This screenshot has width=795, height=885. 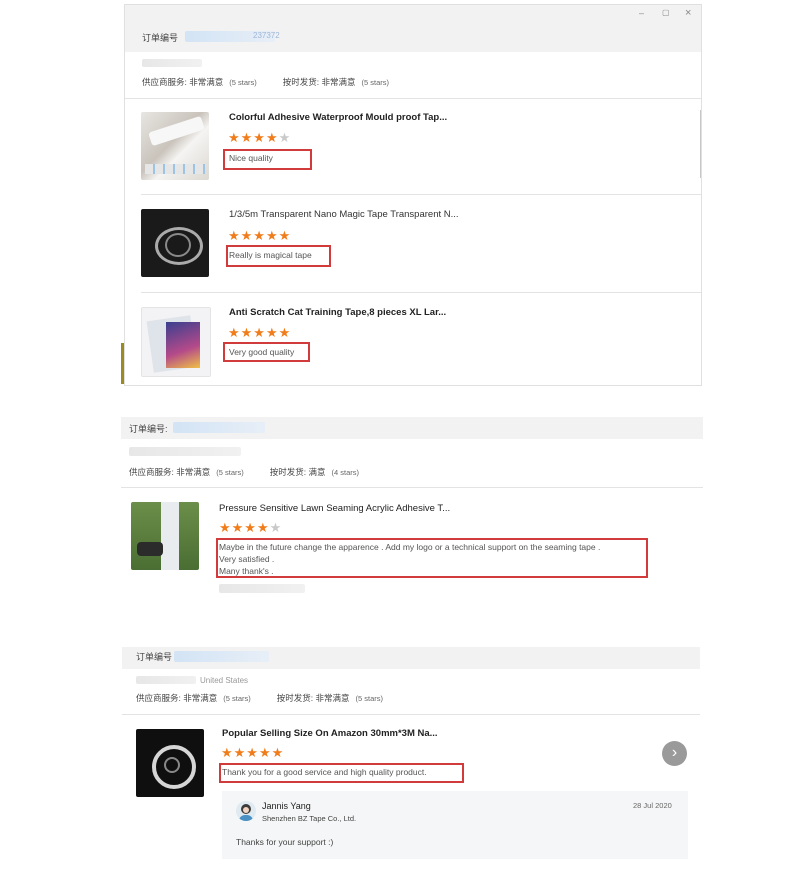 What do you see at coordinates (224, 680) in the screenshot?
I see `country-label: United States` at bounding box center [224, 680].